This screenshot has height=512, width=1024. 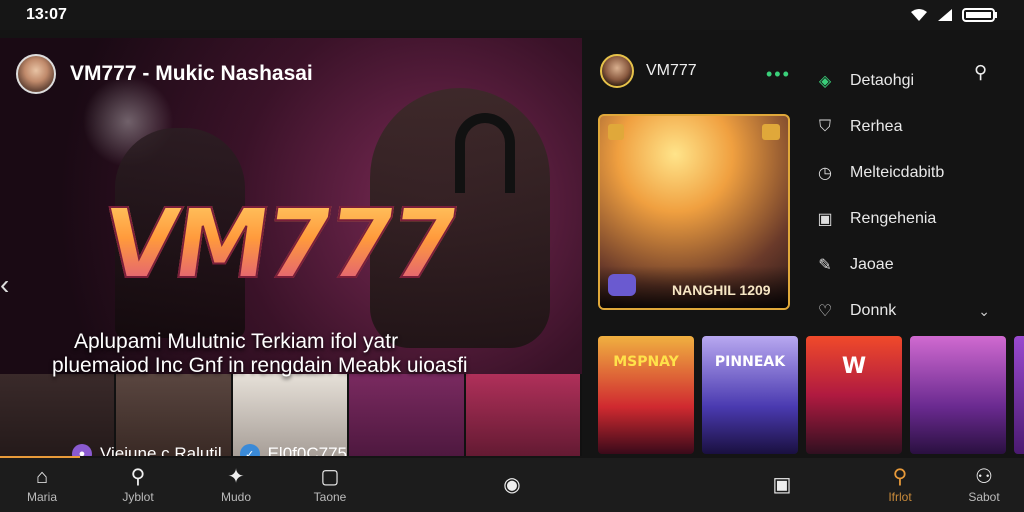 What do you see at coordinates (750, 362) in the screenshot?
I see `album-card-title: PINNEAK` at bounding box center [750, 362].